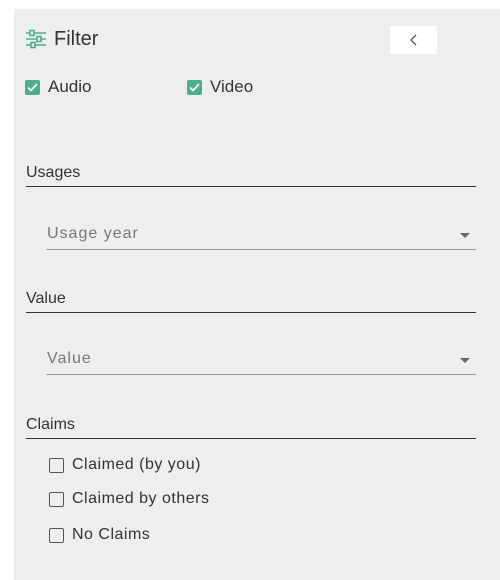  I want to click on chevron-left-icon, so click(412, 40).